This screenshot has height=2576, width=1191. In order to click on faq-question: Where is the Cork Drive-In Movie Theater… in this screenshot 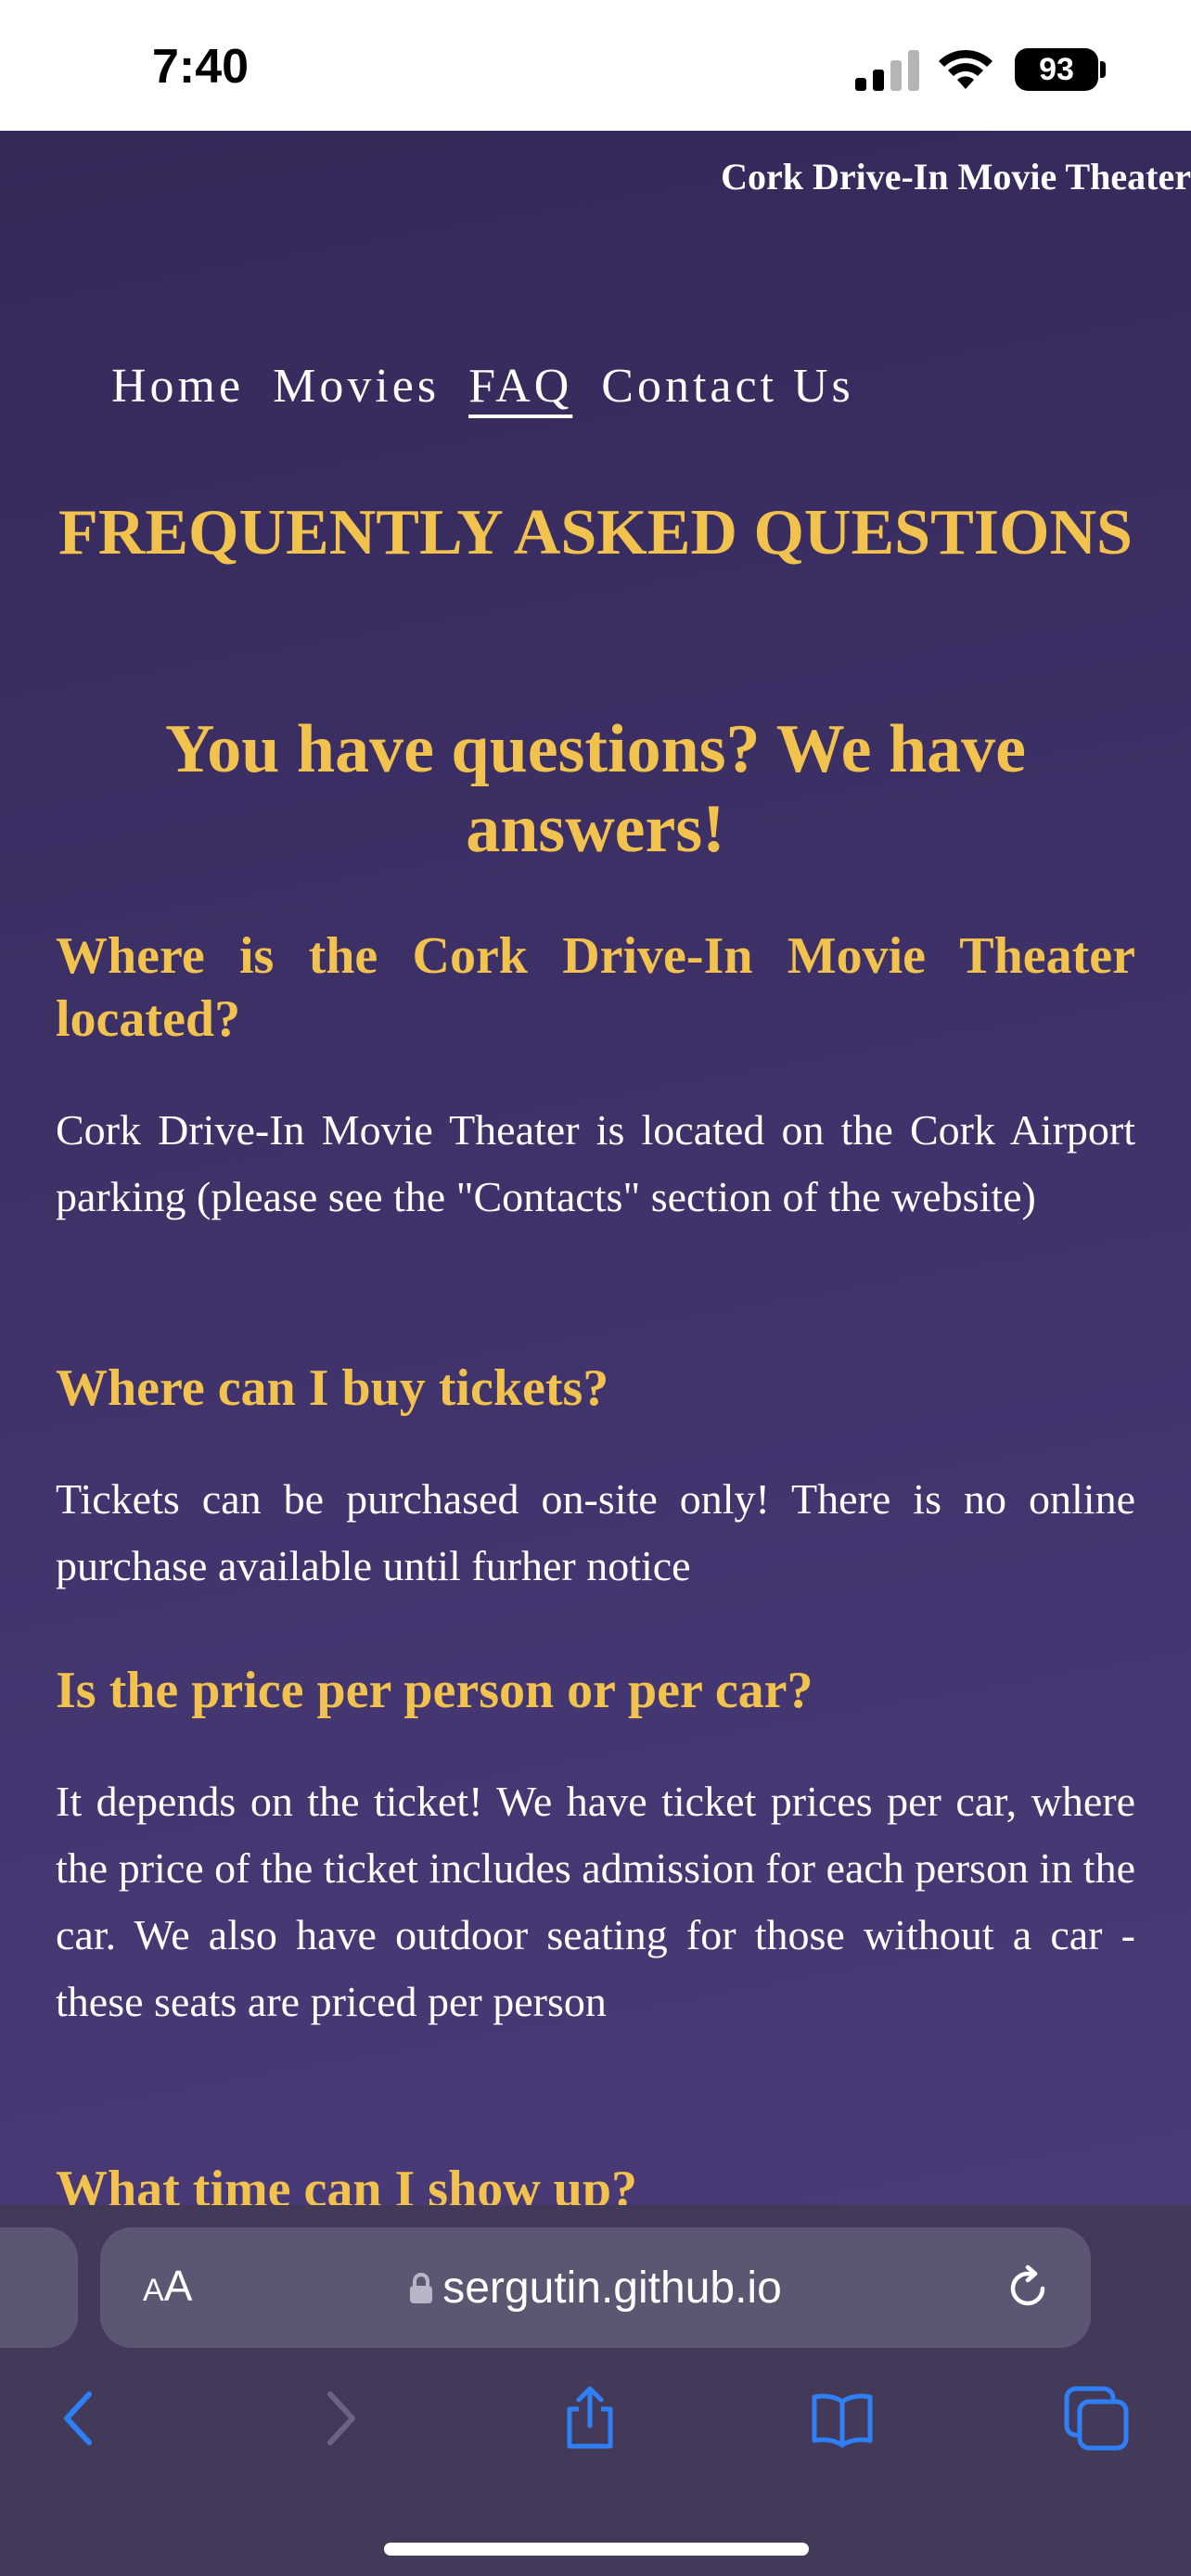, I will do `click(595, 988)`.